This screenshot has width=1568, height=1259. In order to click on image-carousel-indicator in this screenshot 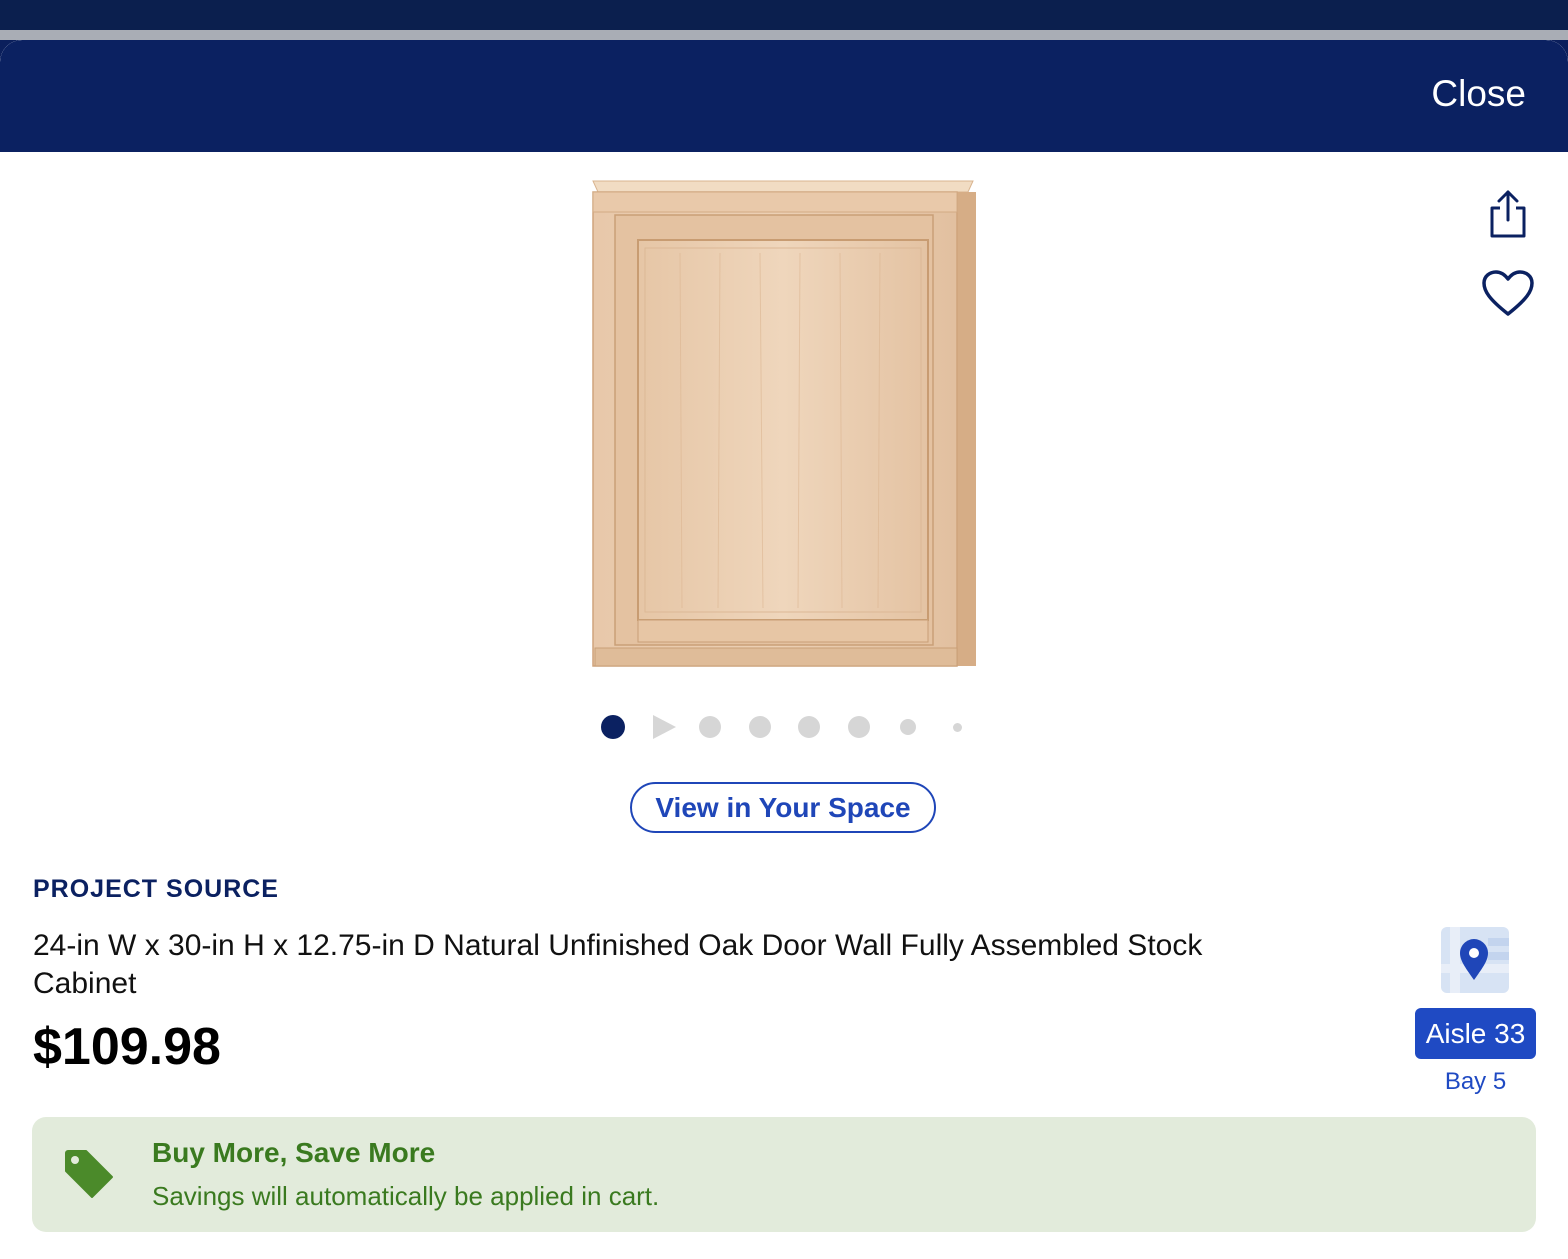, I will do `click(788, 727)`.